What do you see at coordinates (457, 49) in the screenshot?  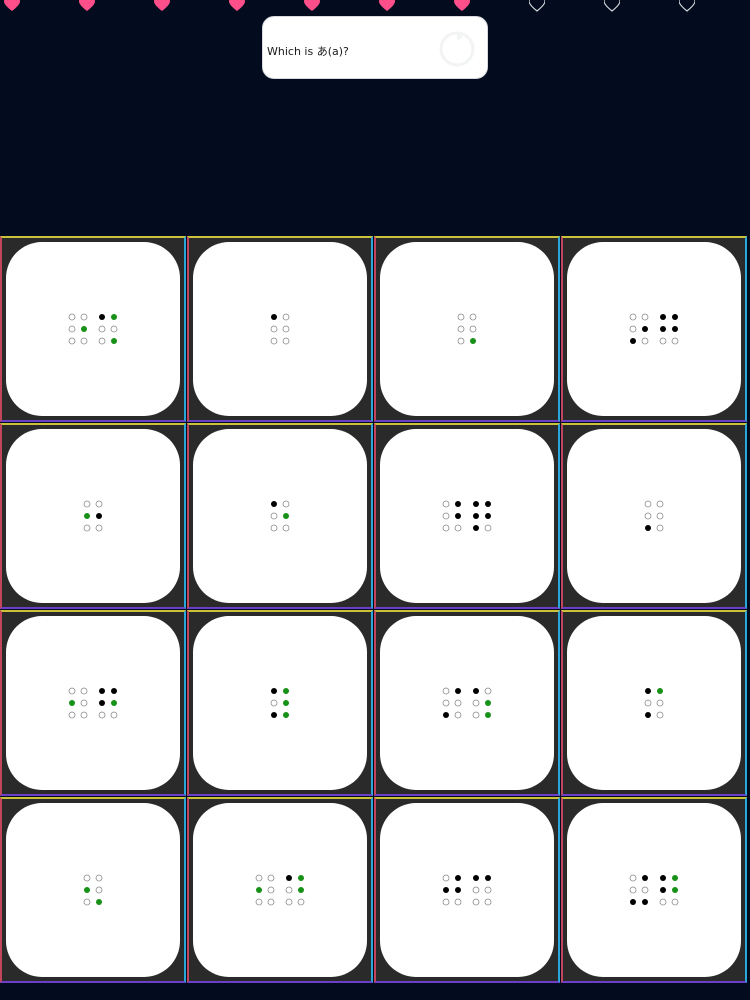 I see `refresh-icon` at bounding box center [457, 49].